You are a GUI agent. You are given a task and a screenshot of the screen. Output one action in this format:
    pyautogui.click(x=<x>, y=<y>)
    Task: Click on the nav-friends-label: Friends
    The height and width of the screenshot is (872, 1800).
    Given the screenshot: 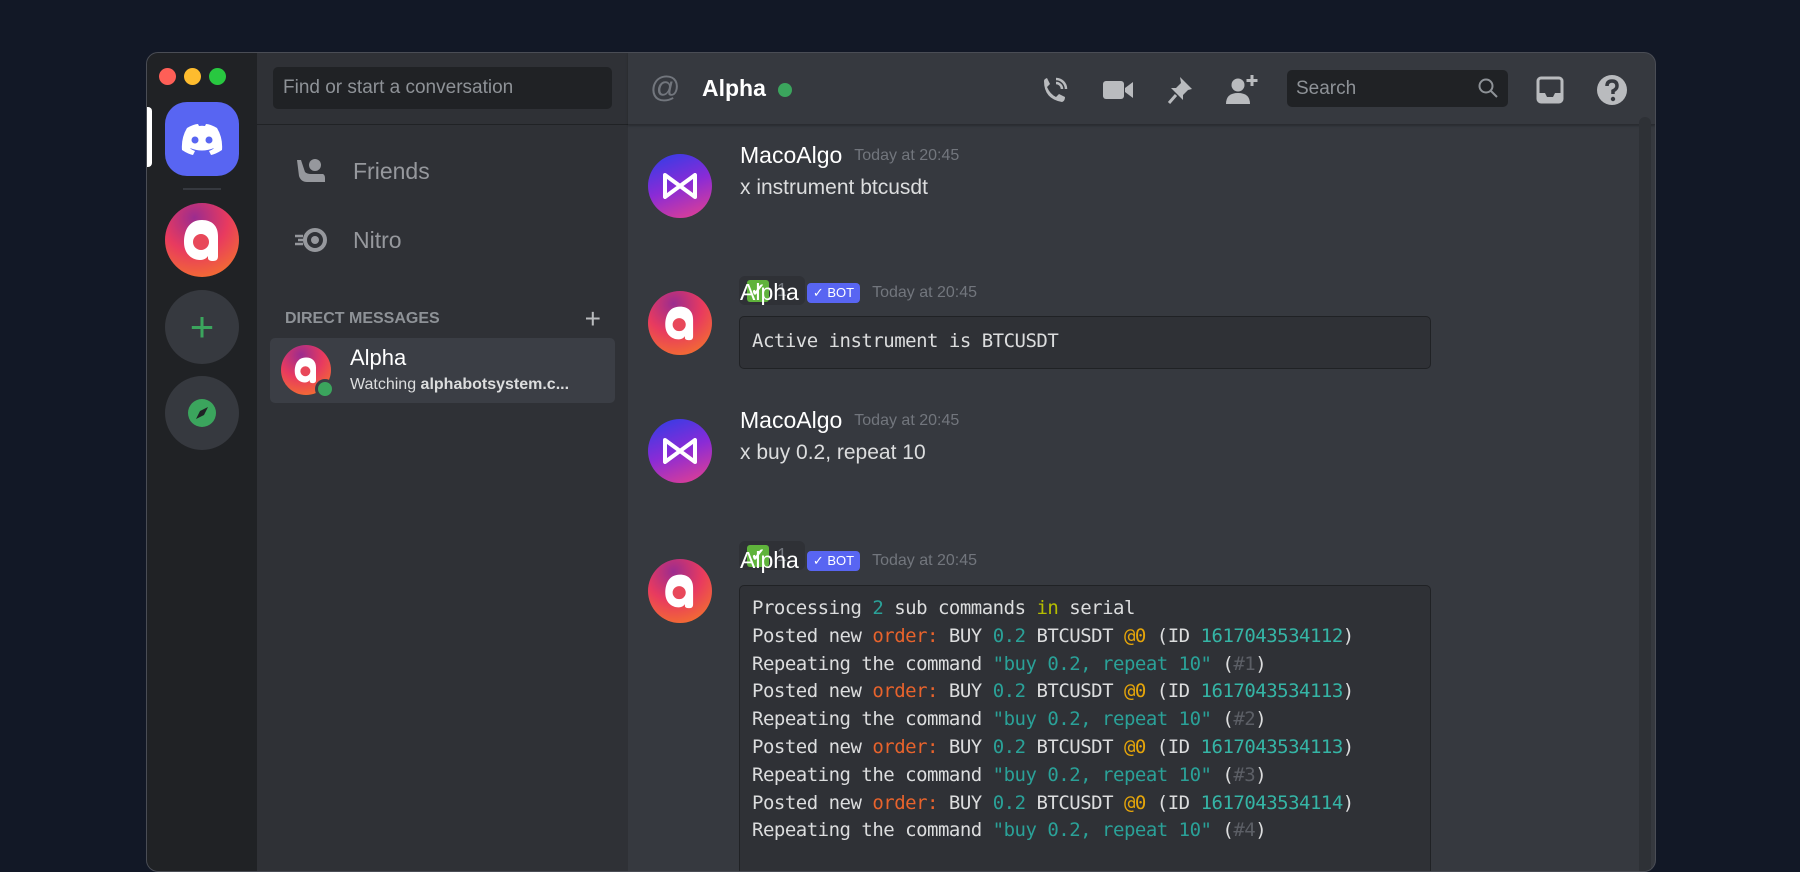 What is the action you would take?
    pyautogui.click(x=391, y=170)
    